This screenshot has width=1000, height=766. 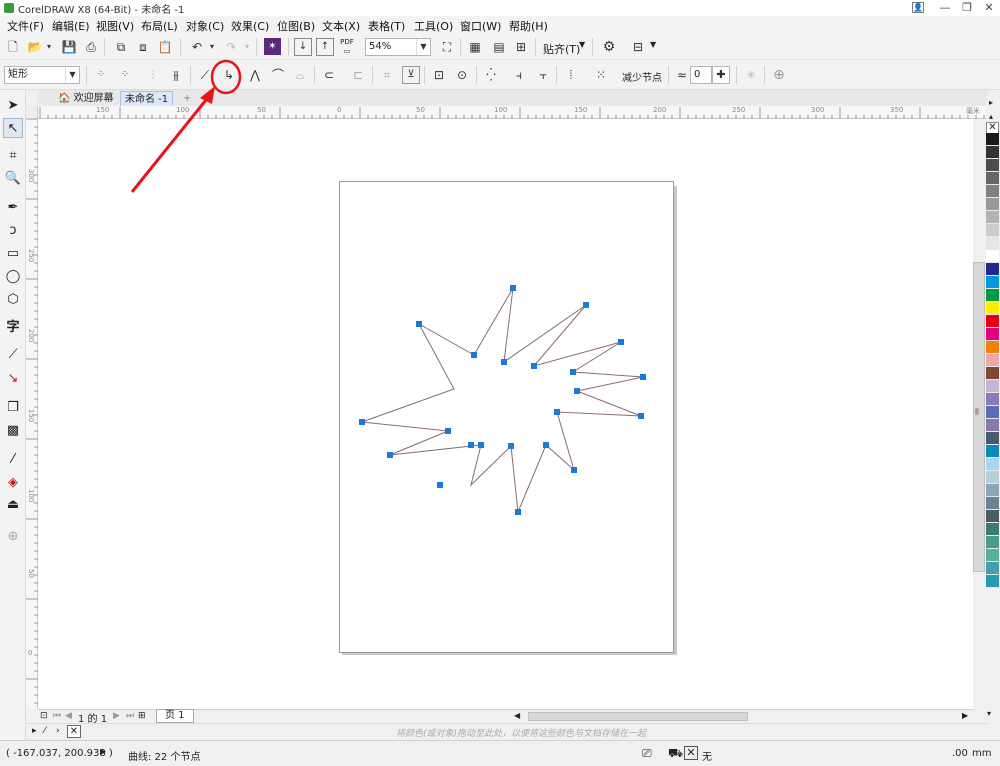 I want to click on elastic-mode-icon: ⦙, so click(x=571, y=75).